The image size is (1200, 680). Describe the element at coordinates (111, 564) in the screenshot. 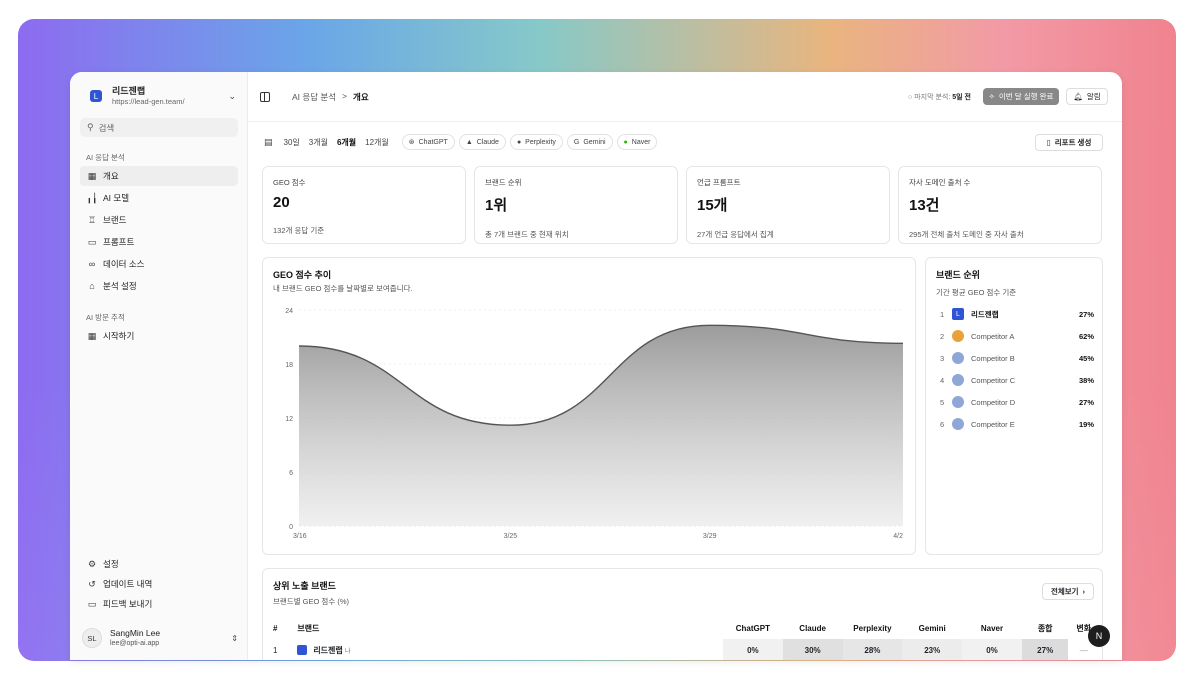

I see `sidebar-item-label: 설정` at that location.